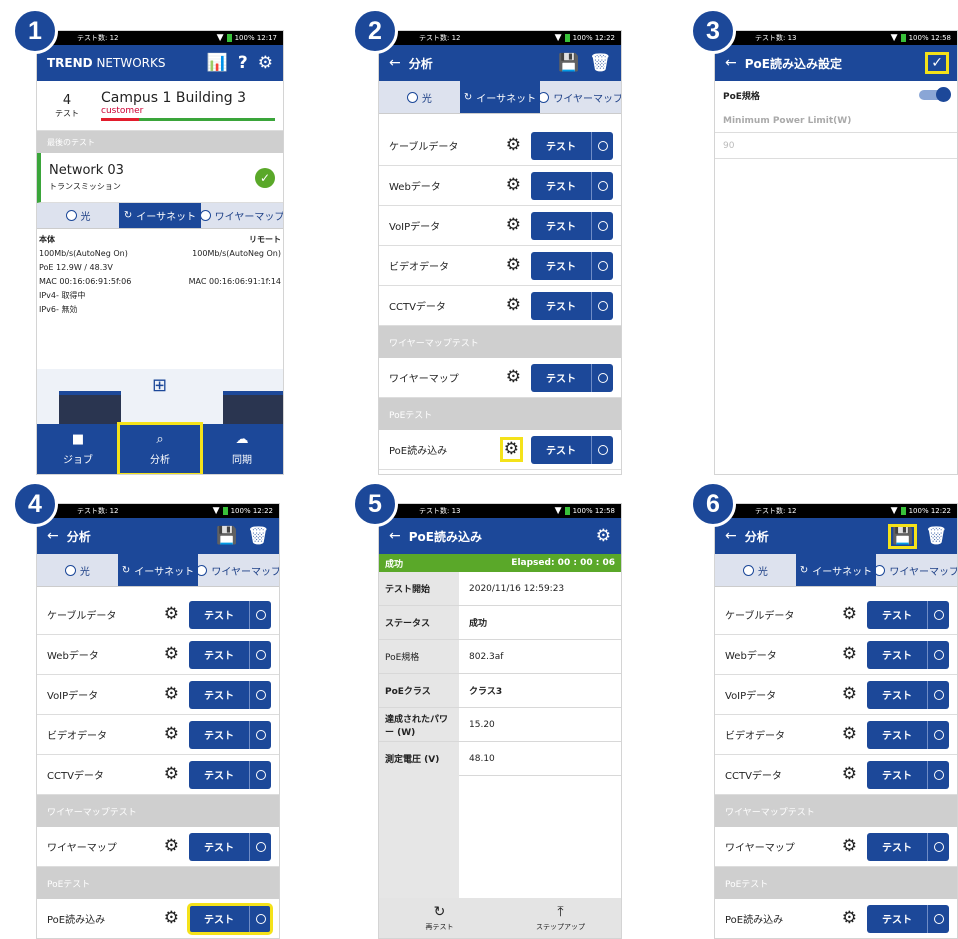 This screenshot has height=939, width=958. What do you see at coordinates (929, 511) in the screenshot?
I see `clock: 100% 12:22` at bounding box center [929, 511].